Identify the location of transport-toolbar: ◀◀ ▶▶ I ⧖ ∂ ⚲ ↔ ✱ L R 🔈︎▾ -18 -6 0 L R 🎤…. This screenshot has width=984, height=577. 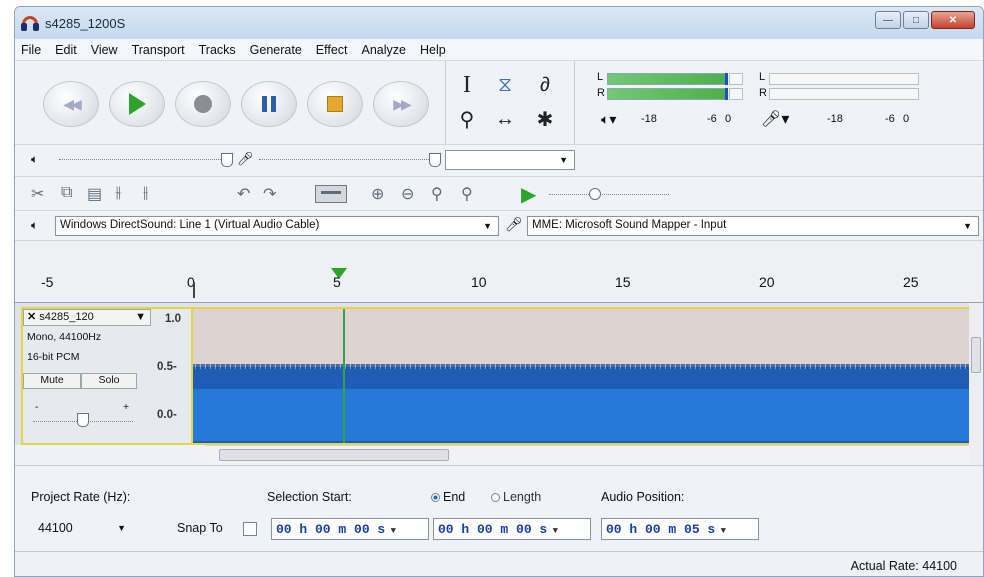
(499, 103).